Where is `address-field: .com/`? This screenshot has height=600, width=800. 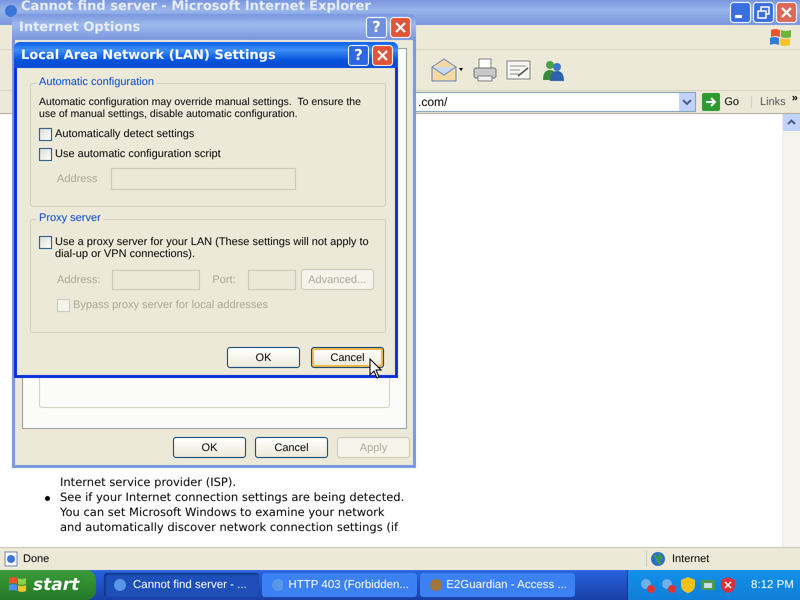
address-field: .com/ is located at coordinates (555, 102).